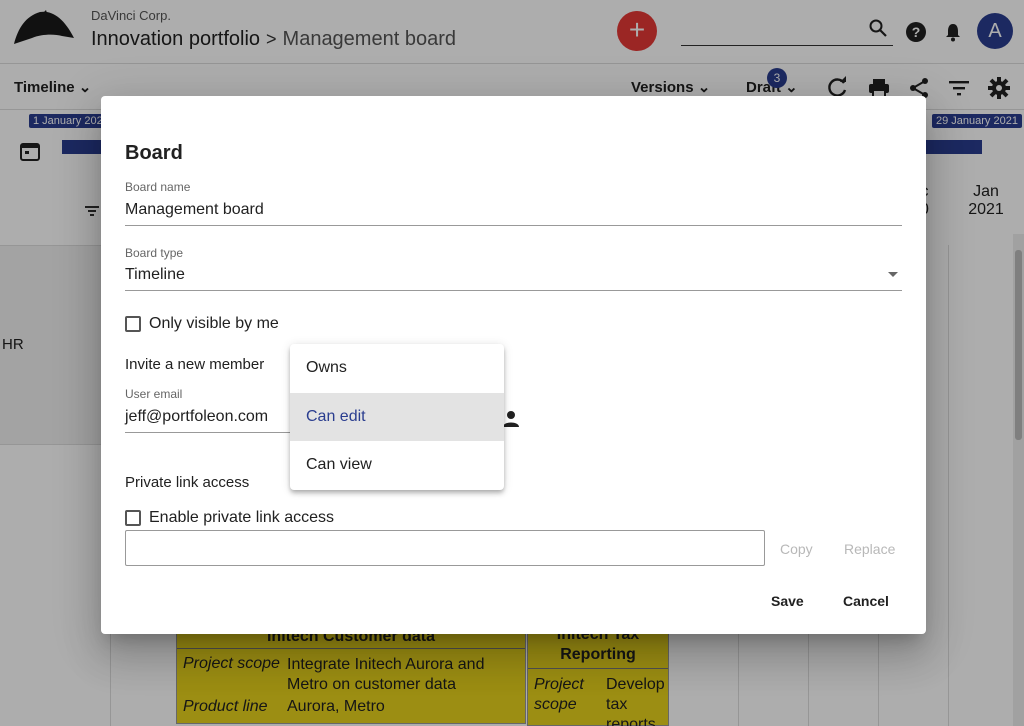  I want to click on role-dropdown-menu: Owns Can edit Can view, so click(397, 417).